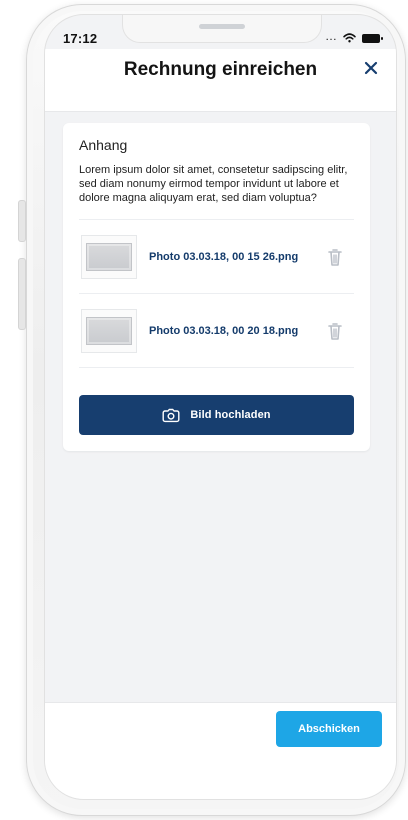 The height and width of the screenshot is (820, 408). What do you see at coordinates (222, 26) in the screenshot?
I see `notch-speaker` at bounding box center [222, 26].